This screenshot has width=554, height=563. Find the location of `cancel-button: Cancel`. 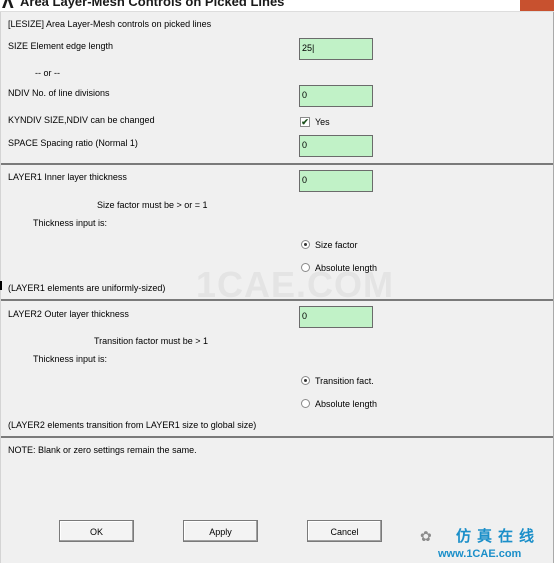

cancel-button: Cancel is located at coordinates (344, 531).